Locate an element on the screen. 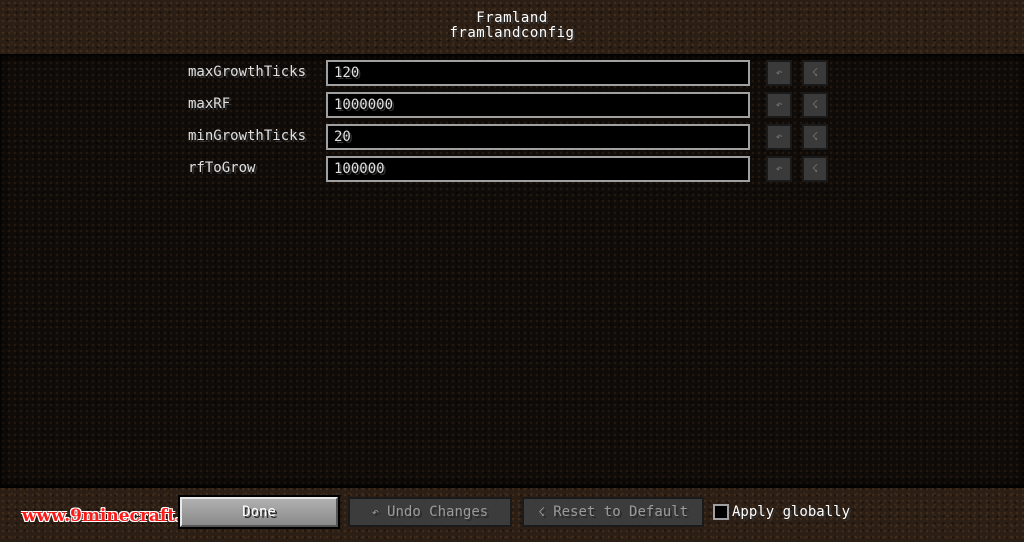 This screenshot has height=542, width=1024. reset-to-default-button: ☇ Reset to Default is located at coordinates (613, 512).